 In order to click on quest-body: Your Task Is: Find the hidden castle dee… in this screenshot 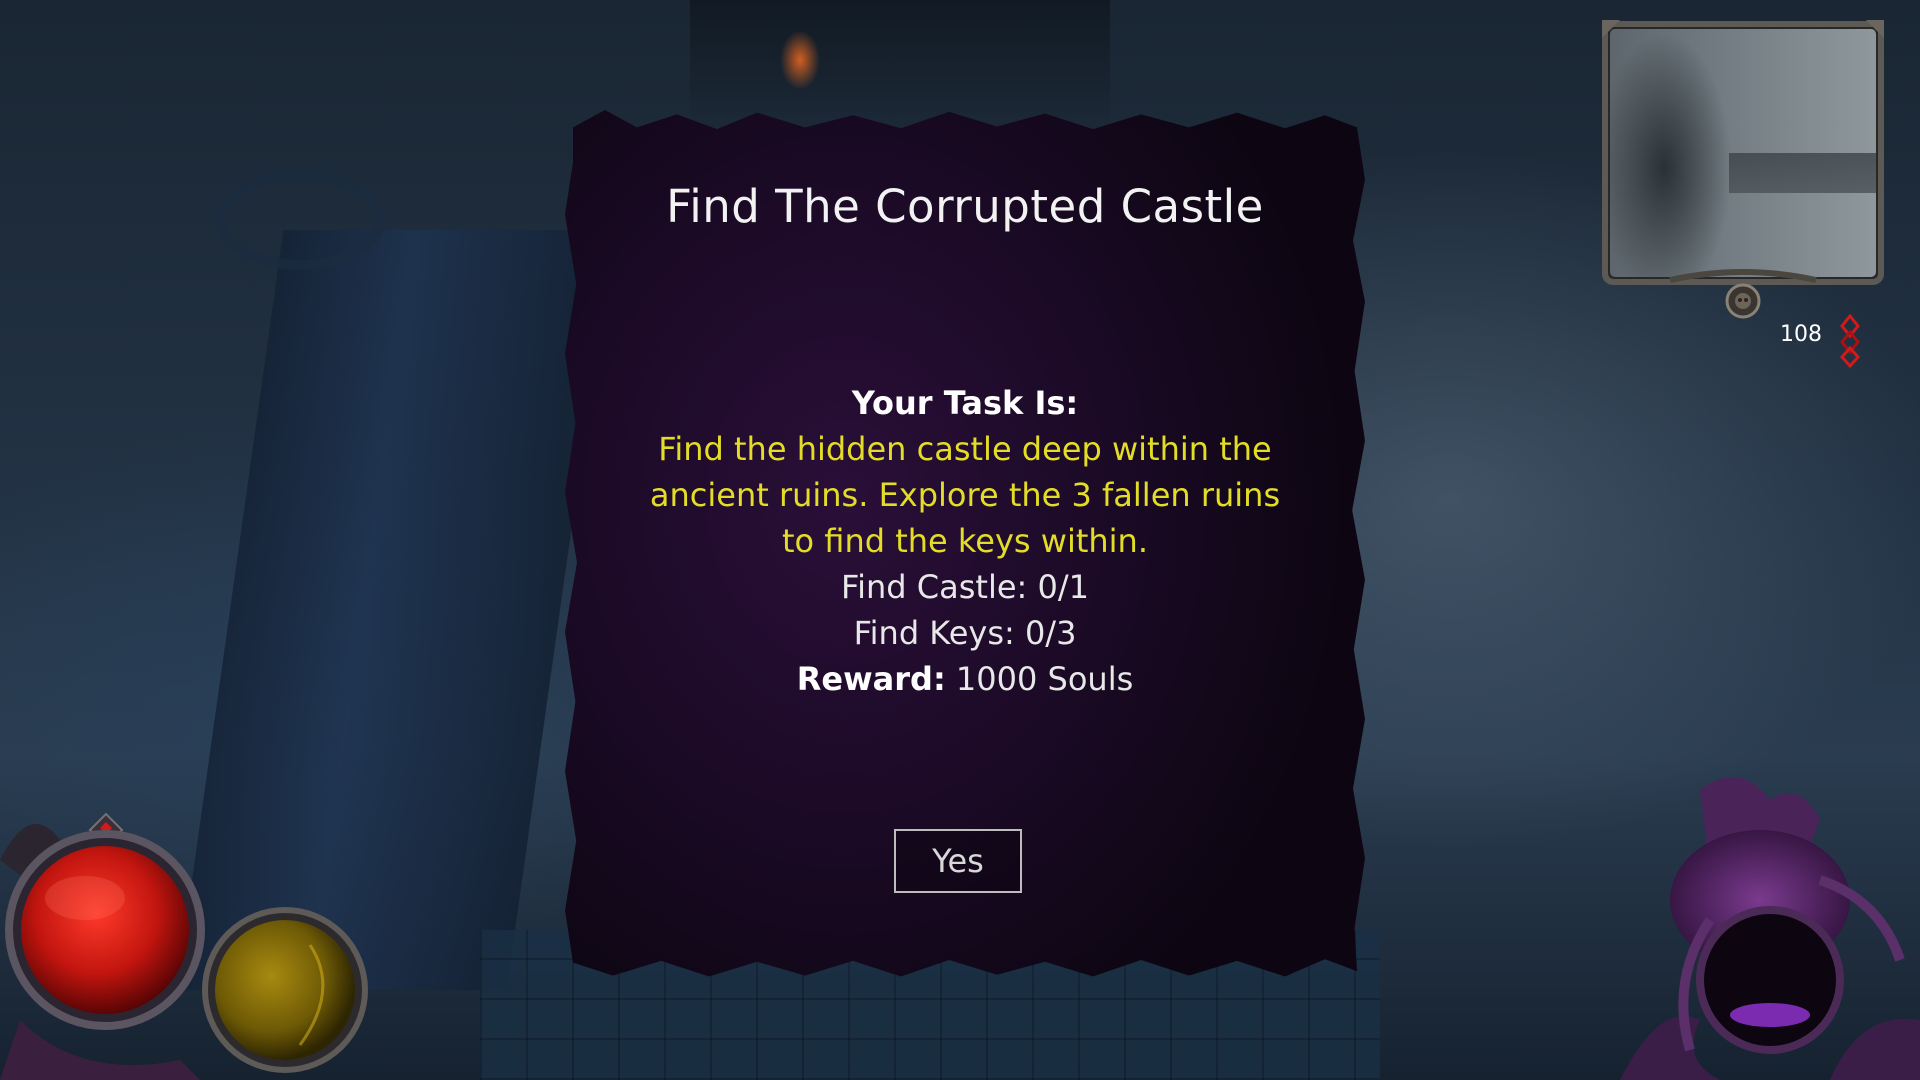, I will do `click(965, 541)`.